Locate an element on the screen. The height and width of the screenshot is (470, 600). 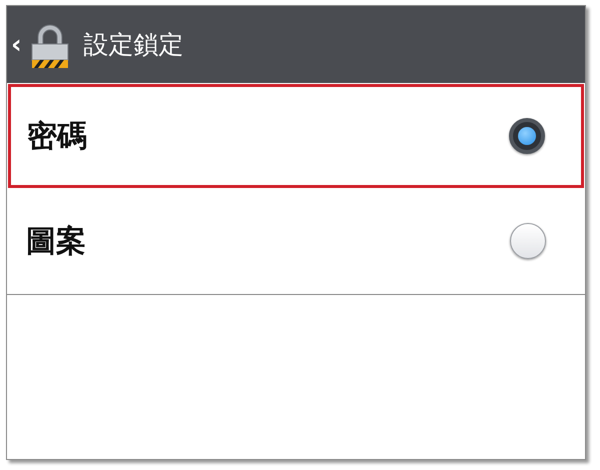
back-button: ‹ is located at coordinates (16, 45).